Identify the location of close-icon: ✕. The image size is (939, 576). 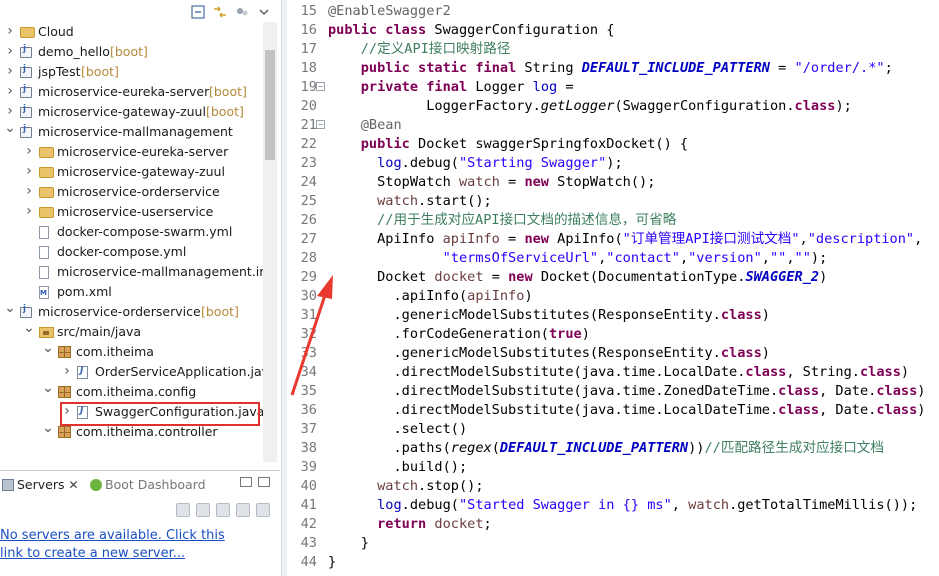
(74, 485).